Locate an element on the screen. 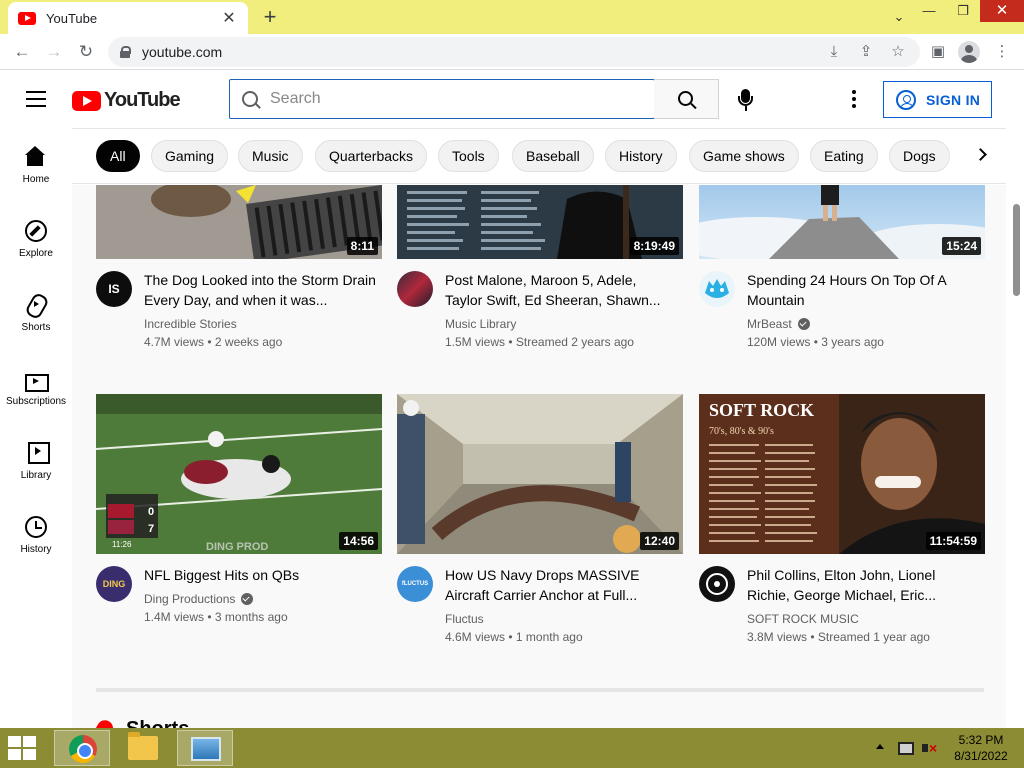  video-title: Spending 24 Hours On Top Of A Mountain is located at coordinates (863, 290).